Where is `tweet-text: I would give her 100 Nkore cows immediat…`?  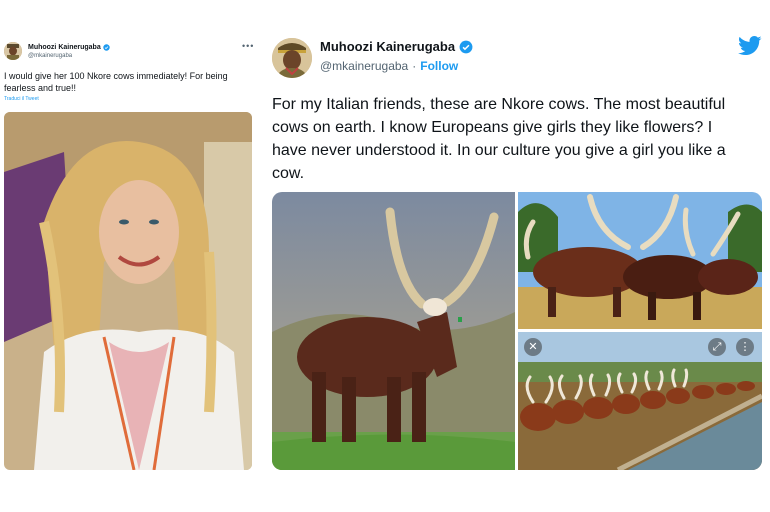 tweet-text: I would give her 100 Nkore cows immediat… is located at coordinates (116, 82).